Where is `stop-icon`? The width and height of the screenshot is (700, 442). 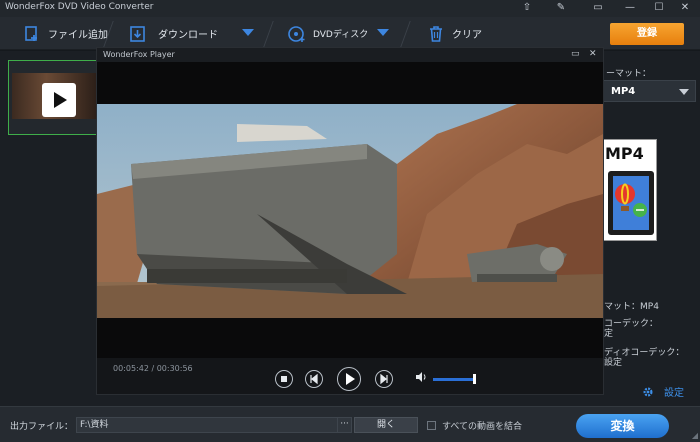
stop-icon is located at coordinates (284, 379).